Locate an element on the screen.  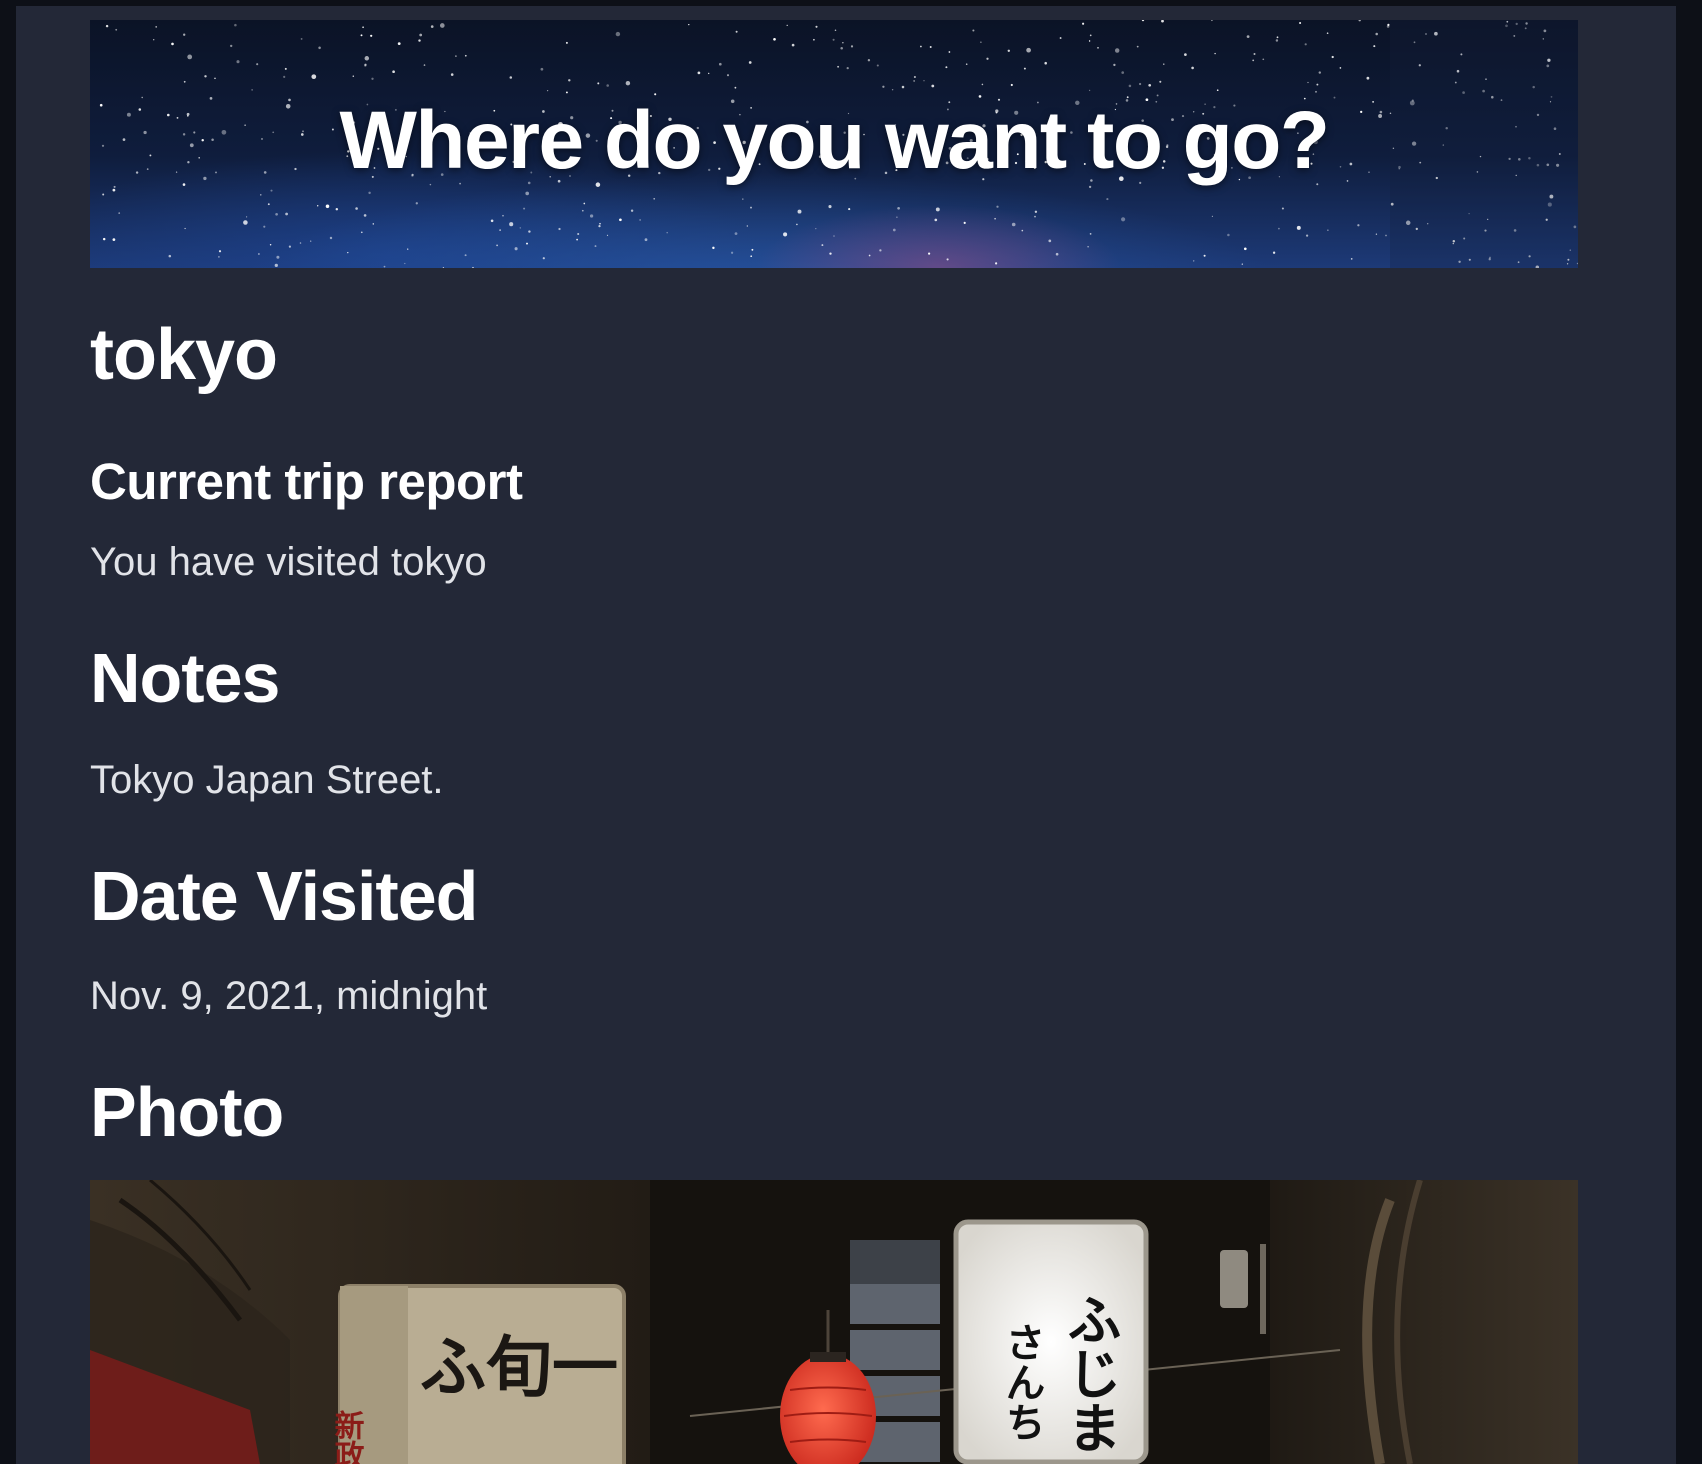
date-visited-heading: Date Visited is located at coordinates (284, 896).